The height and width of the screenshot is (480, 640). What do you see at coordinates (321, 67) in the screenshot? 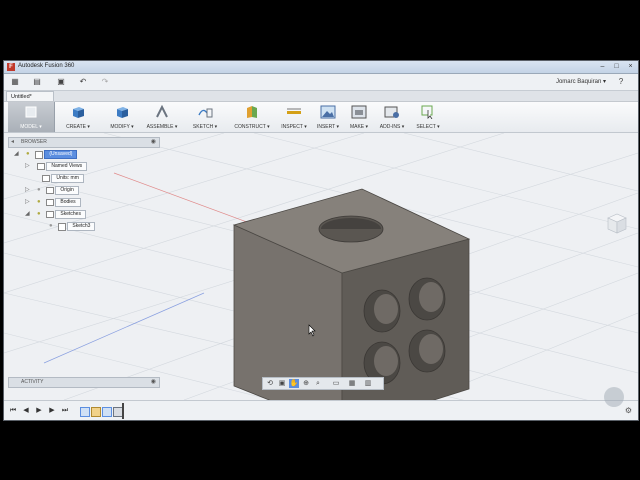
I see `title-bar: F Autodesk Fusion 360 – □ ×` at bounding box center [321, 67].